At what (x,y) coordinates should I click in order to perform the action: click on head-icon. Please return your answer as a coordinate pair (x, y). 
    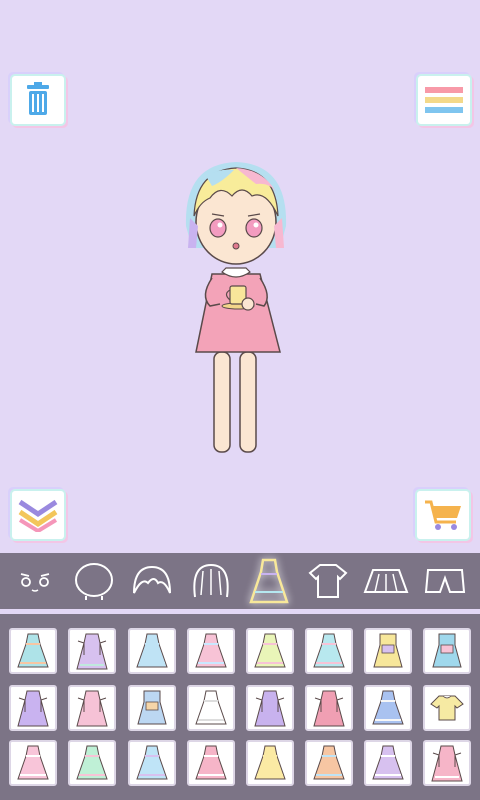
    Looking at the image, I should click on (93, 581).